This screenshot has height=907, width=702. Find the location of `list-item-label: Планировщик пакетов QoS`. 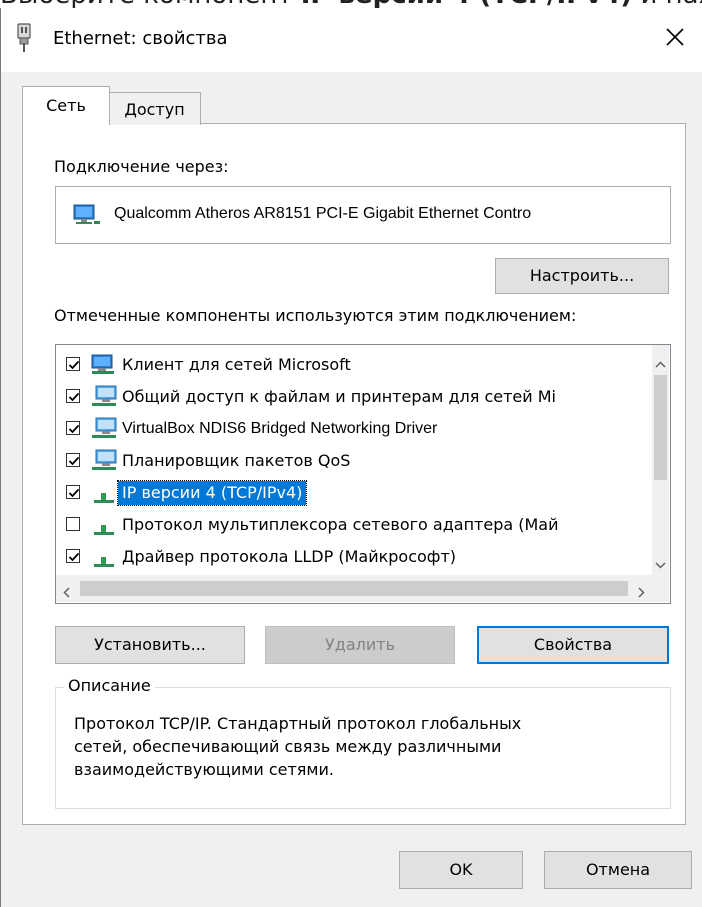

list-item-label: Планировщик пакетов QoS is located at coordinates (236, 460).